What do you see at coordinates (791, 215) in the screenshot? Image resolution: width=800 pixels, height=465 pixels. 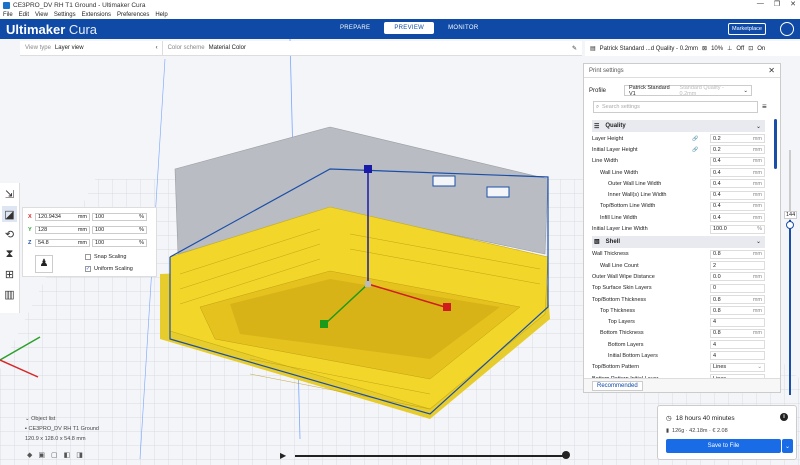 I see `layer-number: 144` at bounding box center [791, 215].